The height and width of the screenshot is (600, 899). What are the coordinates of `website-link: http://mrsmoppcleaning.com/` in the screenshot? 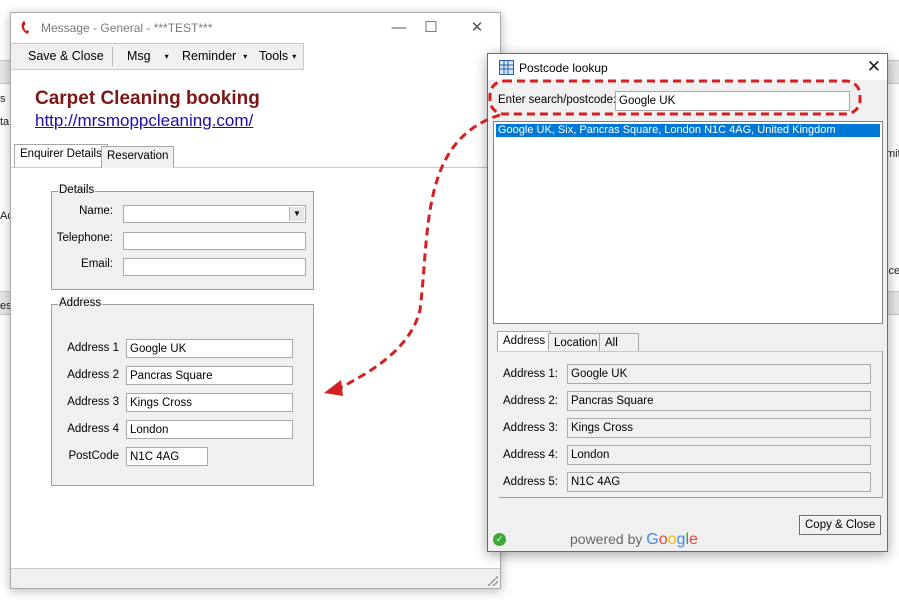 It's located at (144, 121).